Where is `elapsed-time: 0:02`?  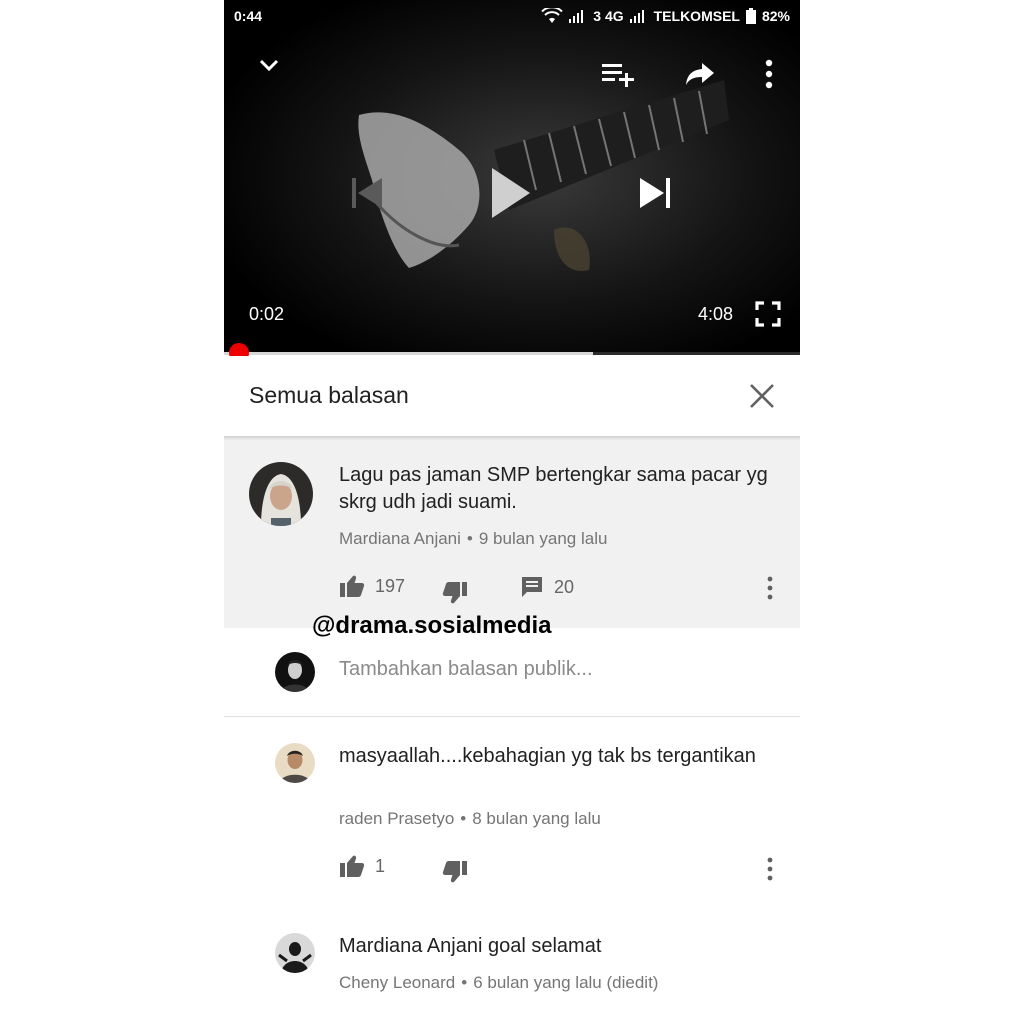
elapsed-time: 0:02 is located at coordinates (267, 314).